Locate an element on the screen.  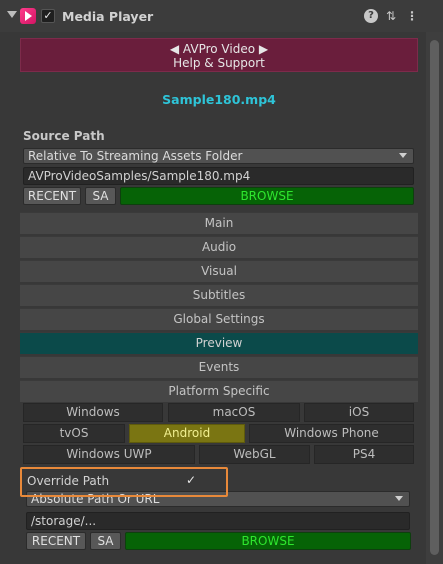
component-title: Media Player is located at coordinates (108, 16).